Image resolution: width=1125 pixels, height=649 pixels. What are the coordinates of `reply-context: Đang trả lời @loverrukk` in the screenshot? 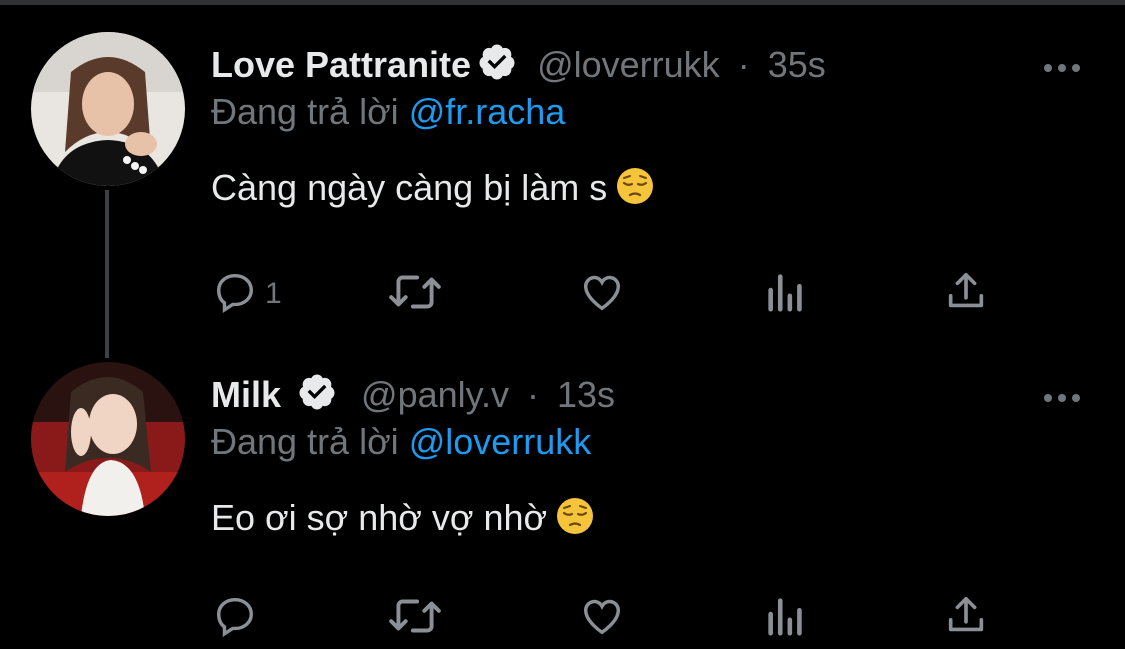 It's located at (401, 442).